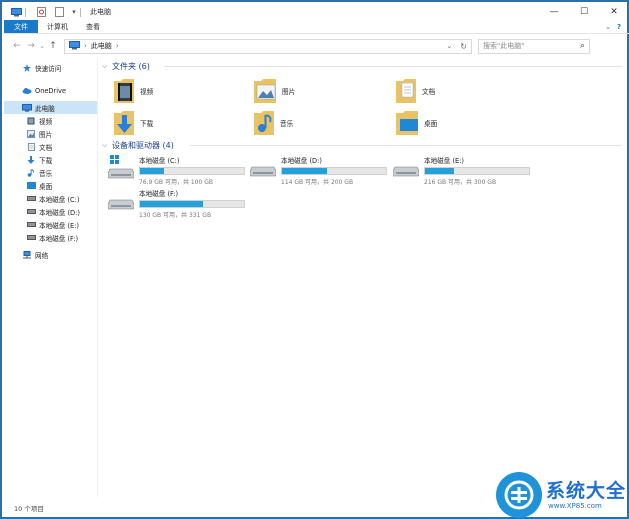 The width and height of the screenshot is (629, 519). What do you see at coordinates (159, 161) in the screenshot?
I see `drive-name: 本地磁盘 (C:)` at bounding box center [159, 161].